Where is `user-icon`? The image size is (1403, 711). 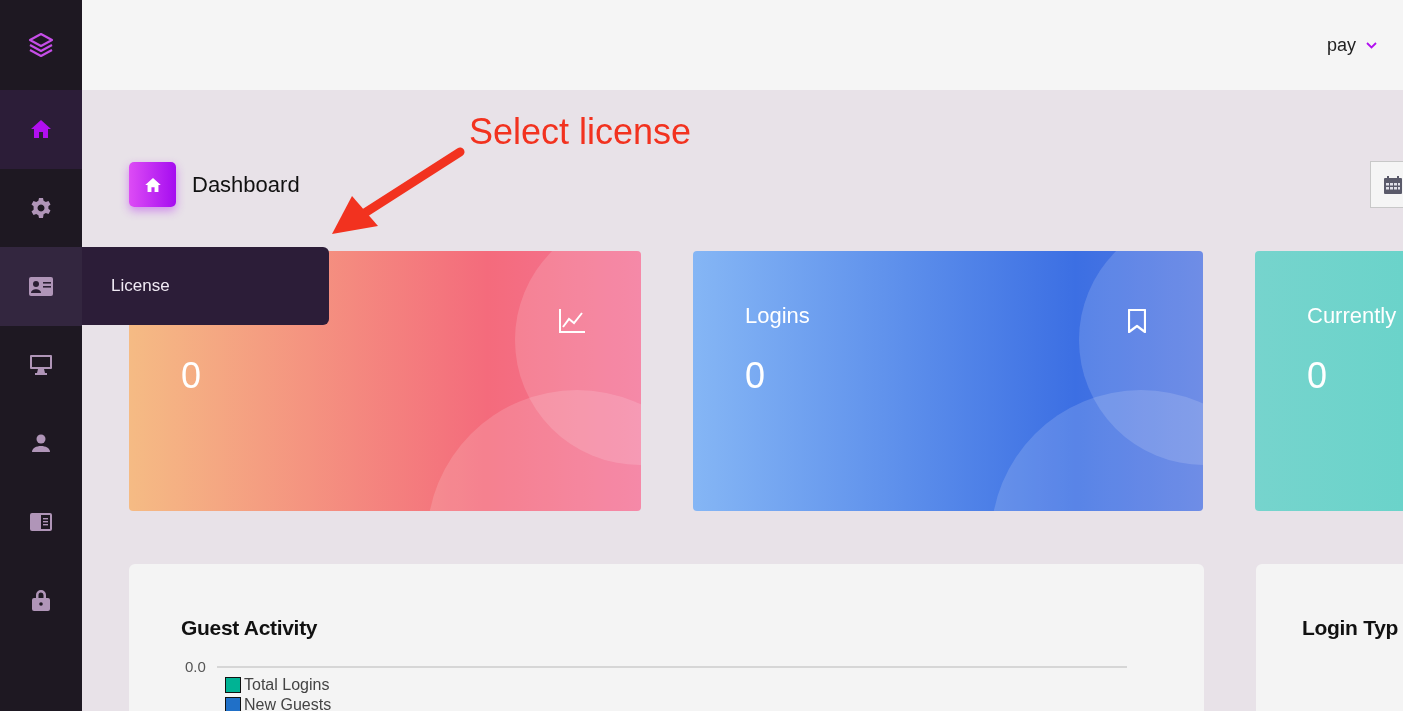
user-icon is located at coordinates (41, 443).